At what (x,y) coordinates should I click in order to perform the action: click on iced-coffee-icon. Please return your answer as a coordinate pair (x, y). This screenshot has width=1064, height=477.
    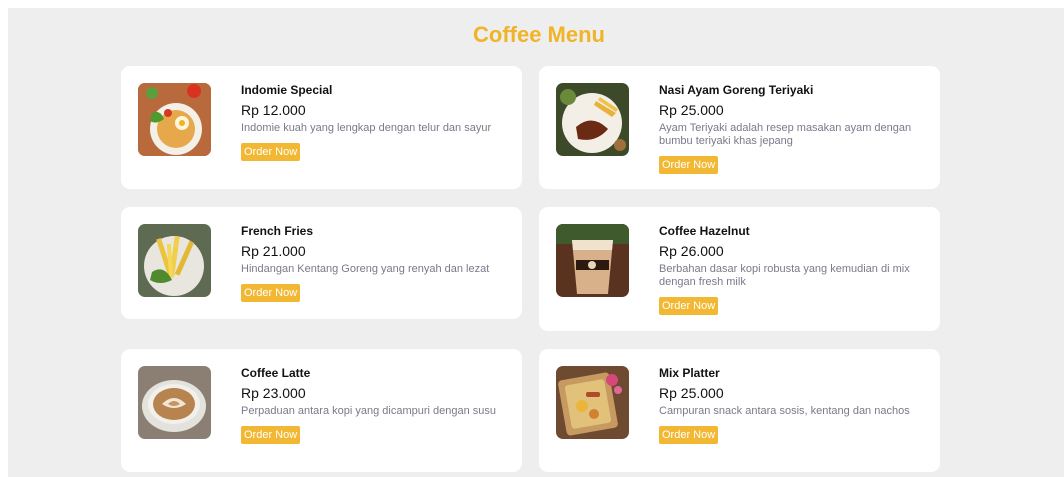
    Looking at the image, I should click on (592, 260).